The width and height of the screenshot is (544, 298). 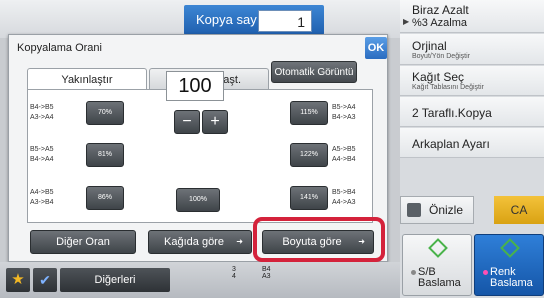 I want to click on tray-row: 4 A3, so click(x=265, y=276).